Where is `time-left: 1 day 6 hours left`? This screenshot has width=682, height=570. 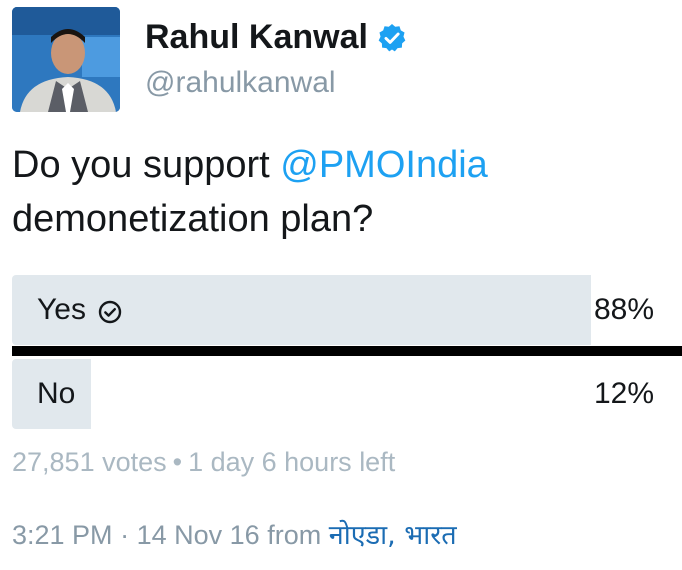 time-left: 1 day 6 hours left is located at coordinates (292, 462).